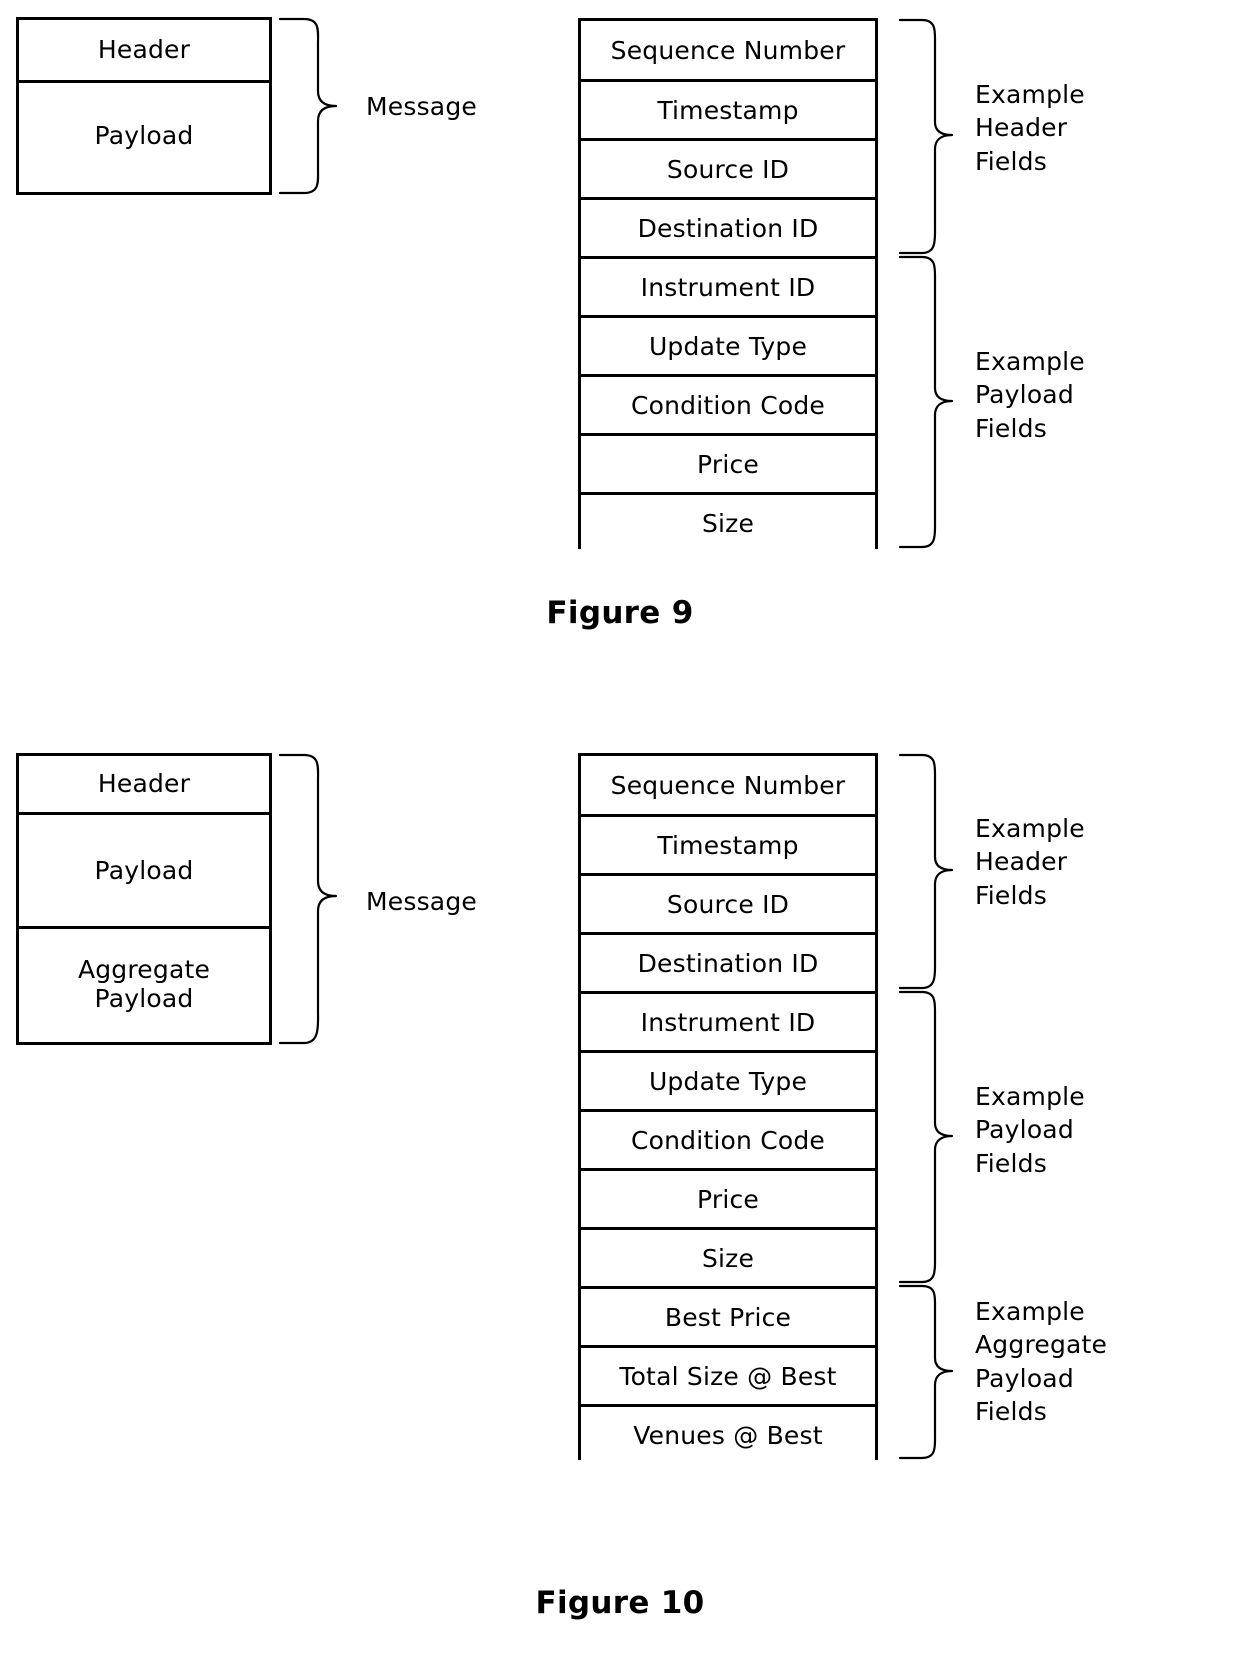  I want to click on fig10-caption: Figure 10, so click(620, 1603).